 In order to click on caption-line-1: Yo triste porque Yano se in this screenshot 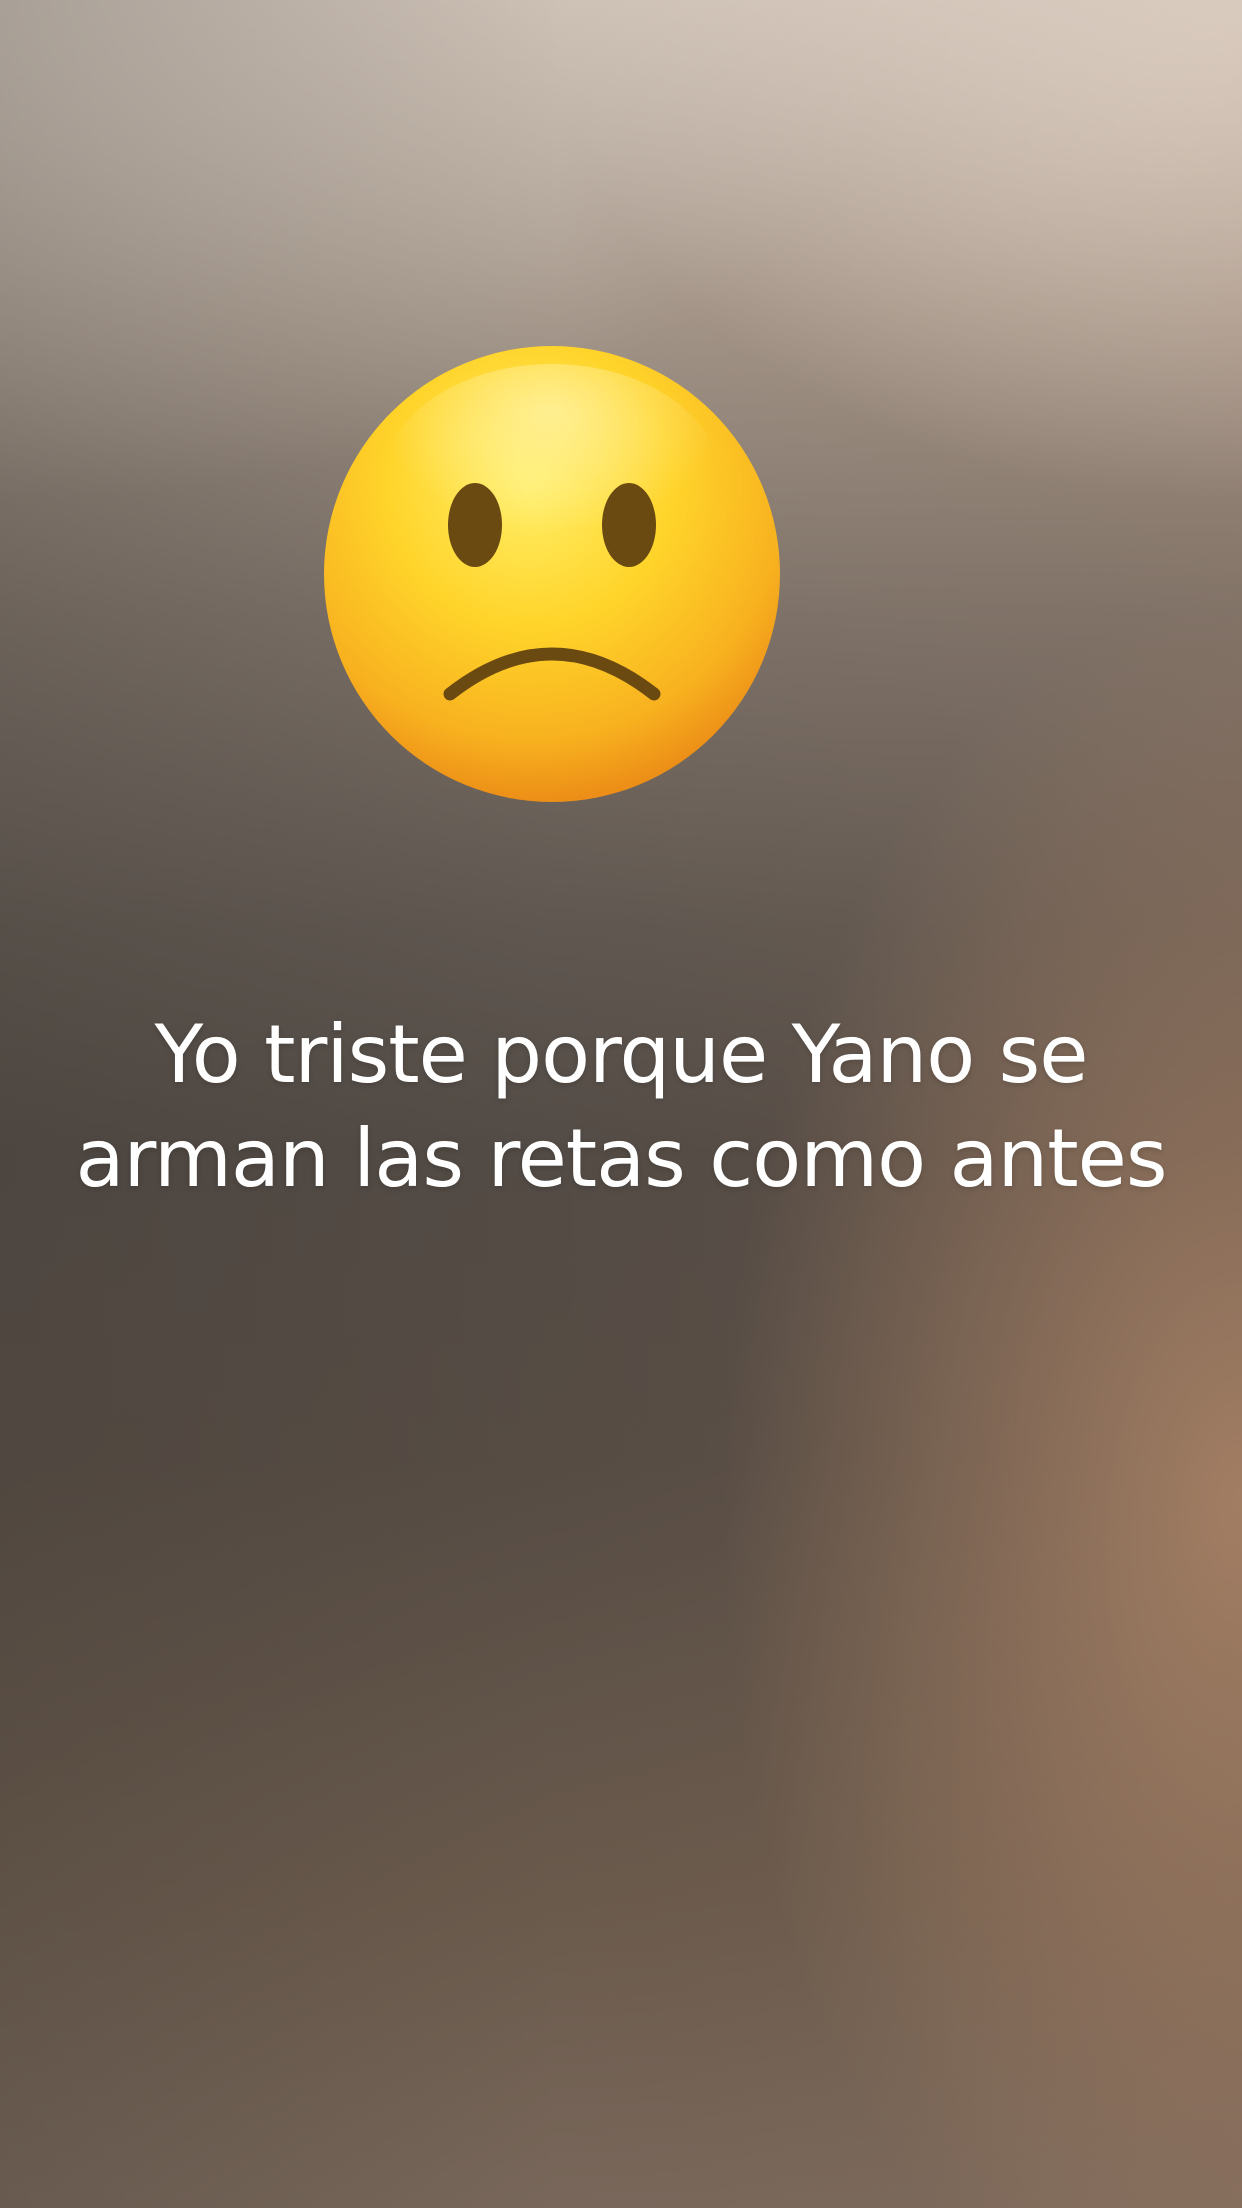, I will do `click(621, 1054)`.